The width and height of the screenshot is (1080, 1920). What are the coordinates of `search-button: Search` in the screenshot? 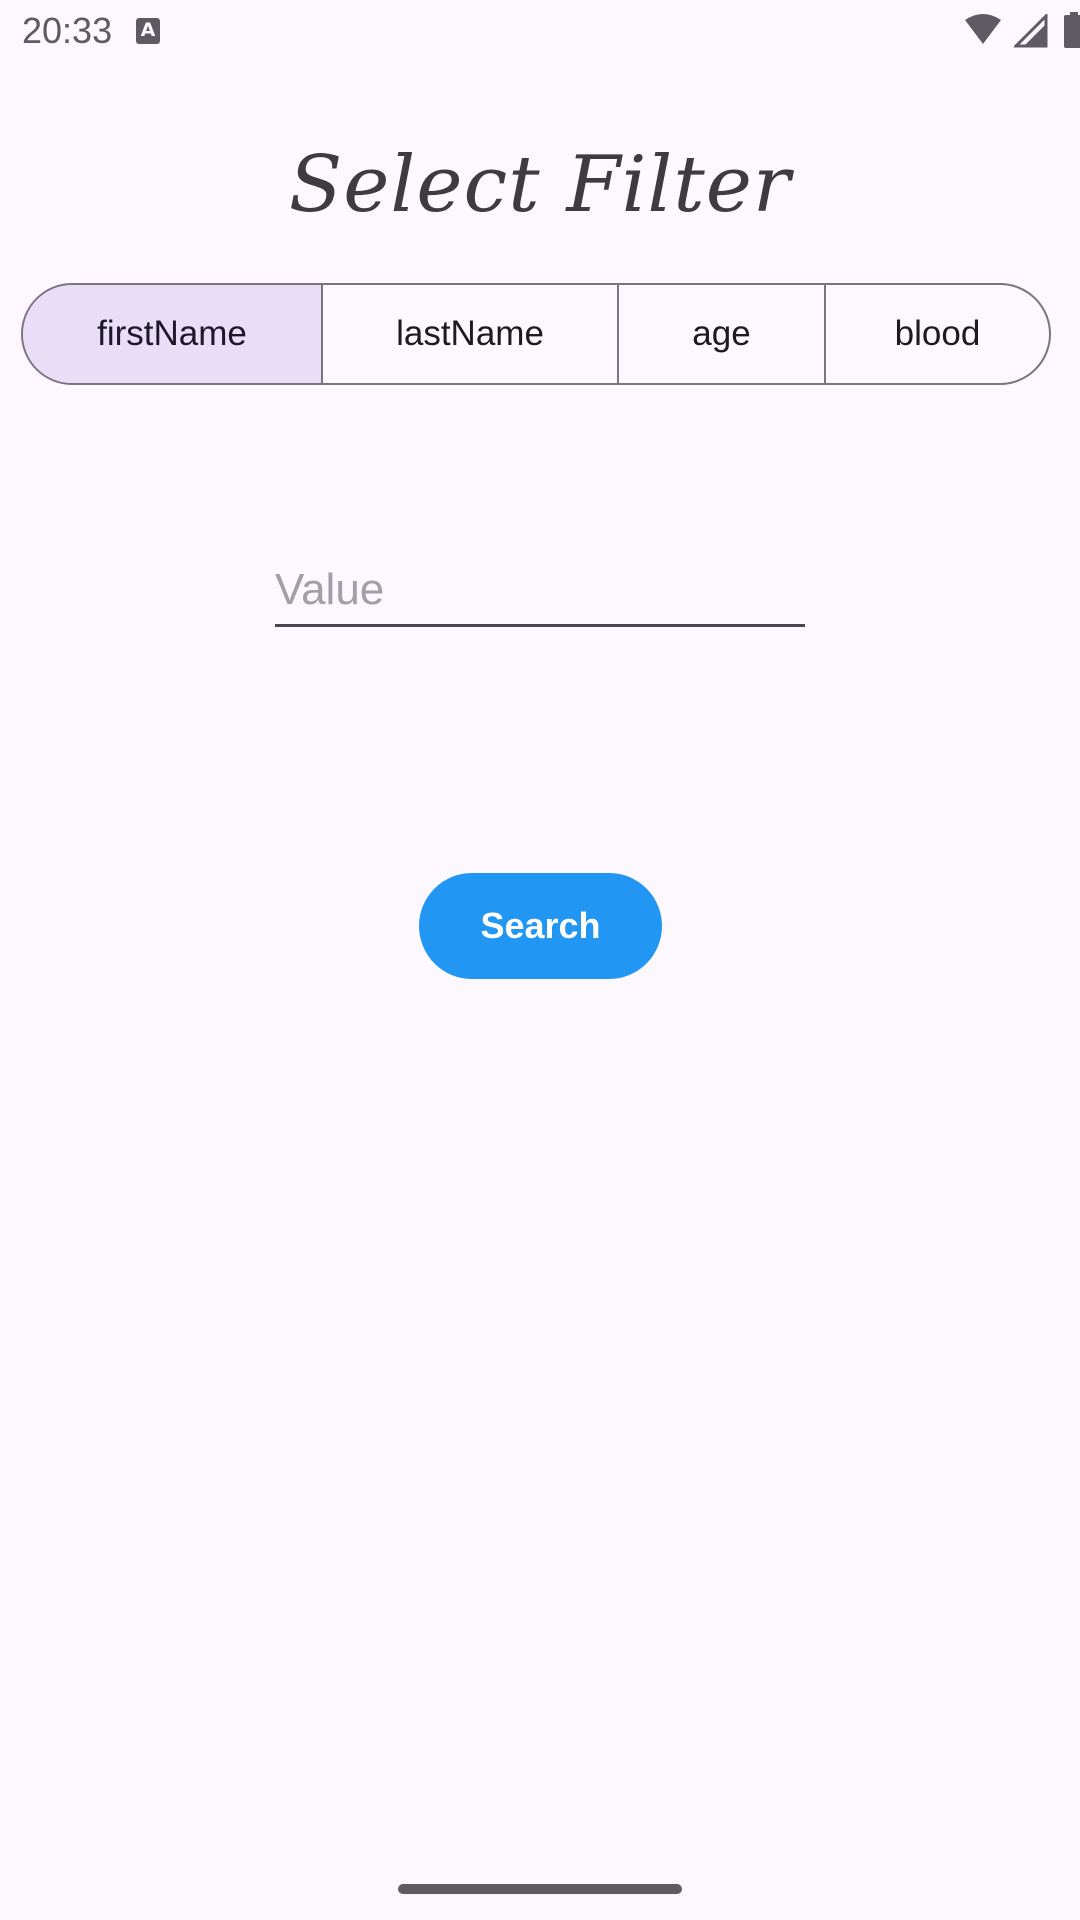 It's located at (540, 926).